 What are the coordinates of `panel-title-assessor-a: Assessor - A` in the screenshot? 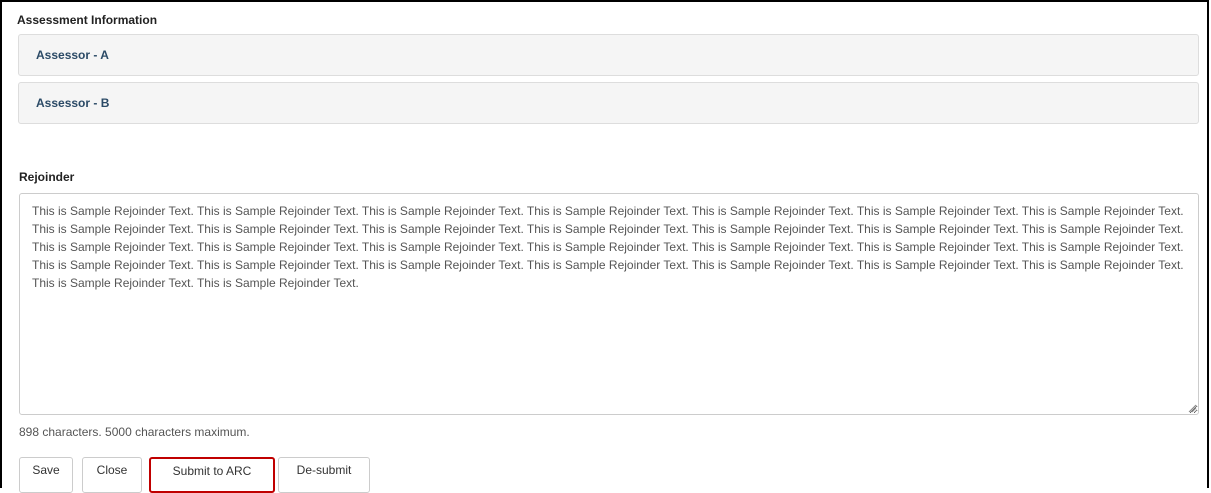 It's located at (72, 55).